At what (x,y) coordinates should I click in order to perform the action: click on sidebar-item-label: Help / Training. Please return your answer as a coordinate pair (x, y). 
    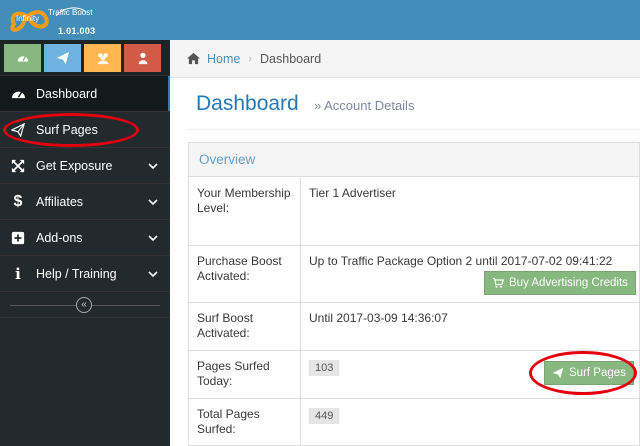
    Looking at the image, I should click on (76, 273).